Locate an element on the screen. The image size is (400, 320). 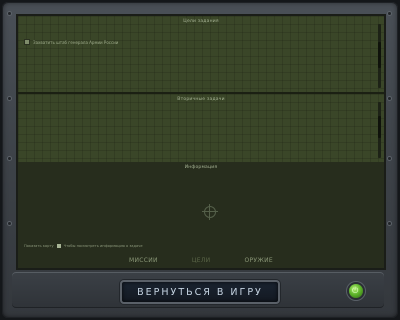
show-map-hint: Чтобы посмотреть информацию о задаче is located at coordinates (103, 246).